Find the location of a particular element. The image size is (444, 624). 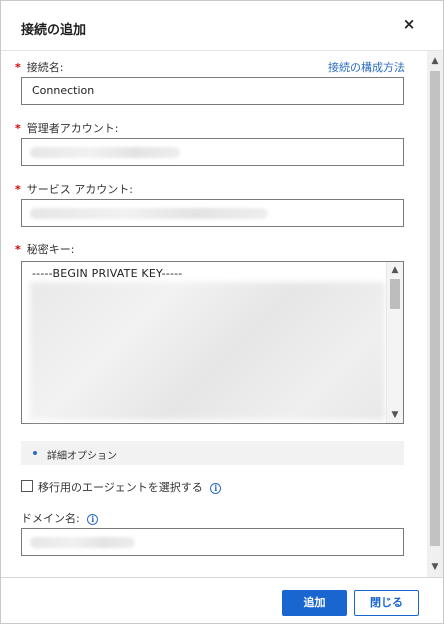

dialog-footer: 追加 閉じる is located at coordinates (222, 600).